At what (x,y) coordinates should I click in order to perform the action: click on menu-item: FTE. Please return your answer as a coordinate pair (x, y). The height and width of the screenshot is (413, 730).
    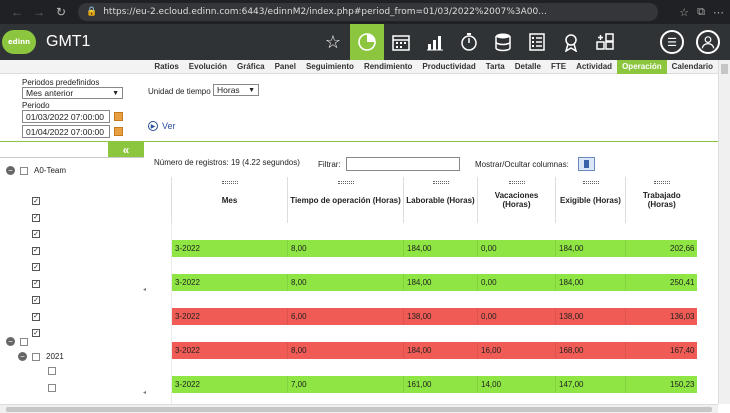
    Looking at the image, I should click on (558, 67).